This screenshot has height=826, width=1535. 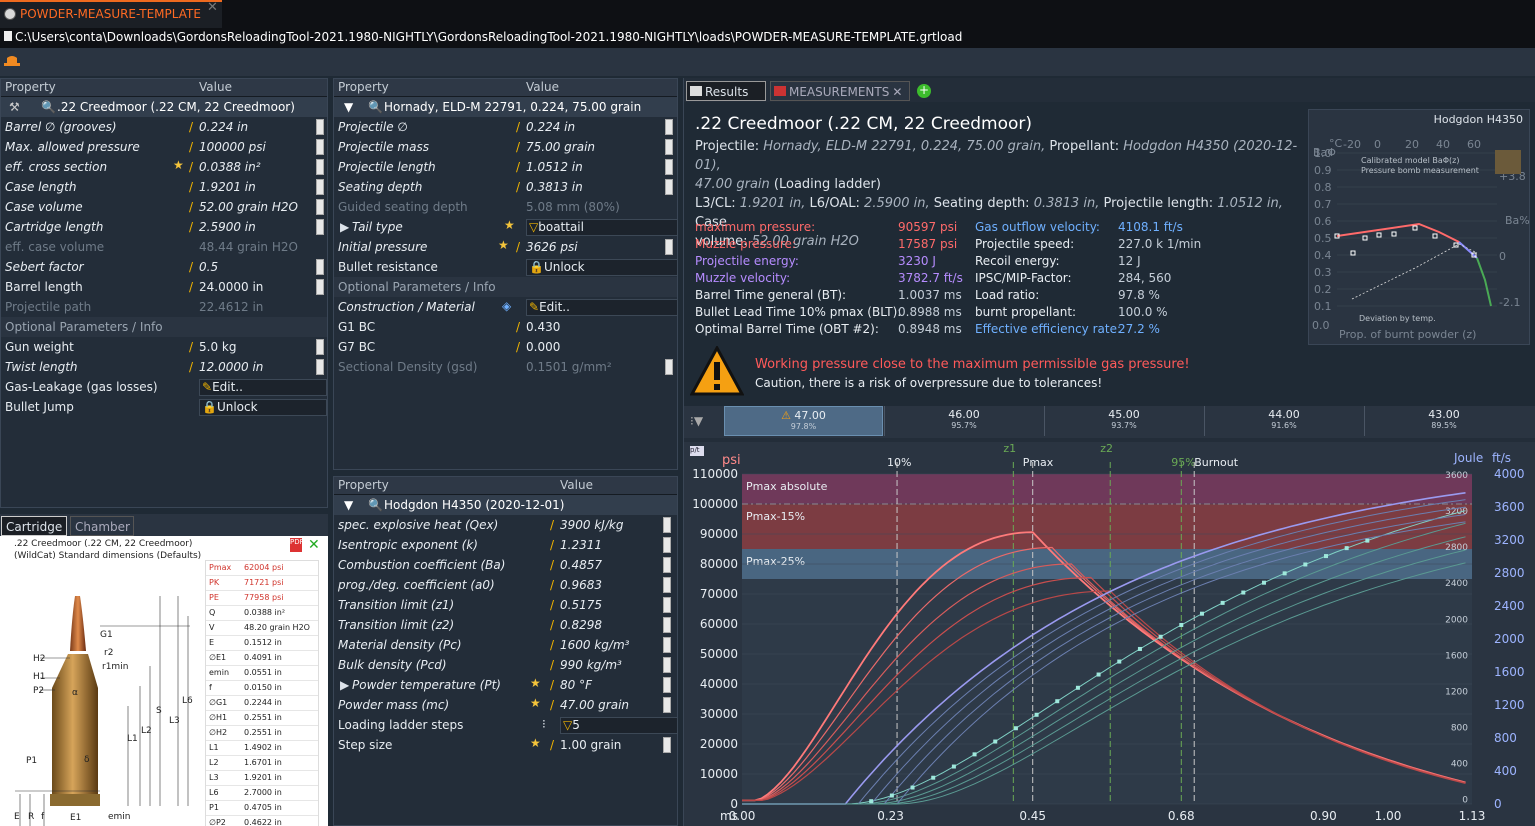 I want to click on property-row: Combustion coefficient (Ba) / 0.4857, so click(x=505, y=565).